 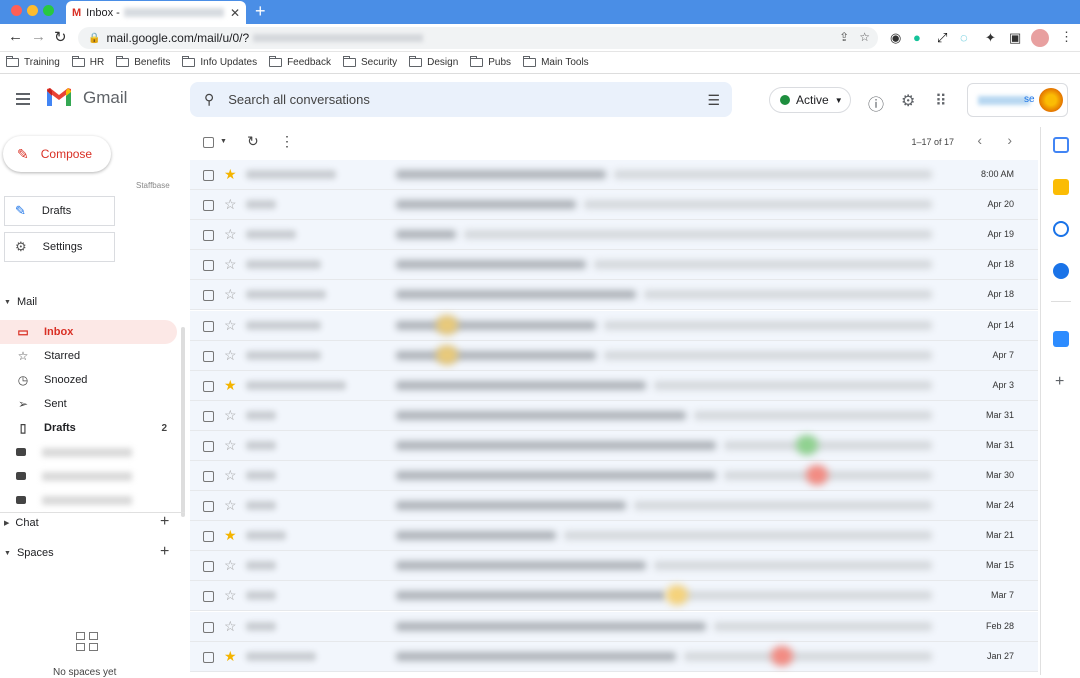 What do you see at coordinates (235, 13) in the screenshot?
I see `tab-close-icon: ✕` at bounding box center [235, 13].